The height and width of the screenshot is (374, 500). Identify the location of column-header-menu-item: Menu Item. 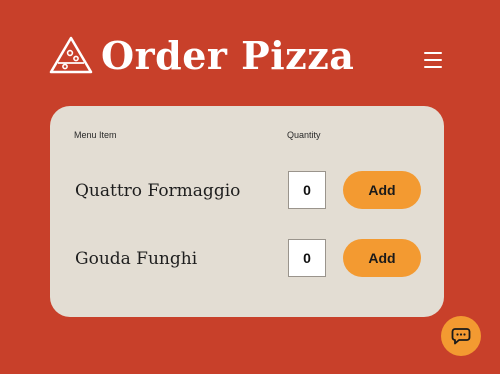
(95, 135).